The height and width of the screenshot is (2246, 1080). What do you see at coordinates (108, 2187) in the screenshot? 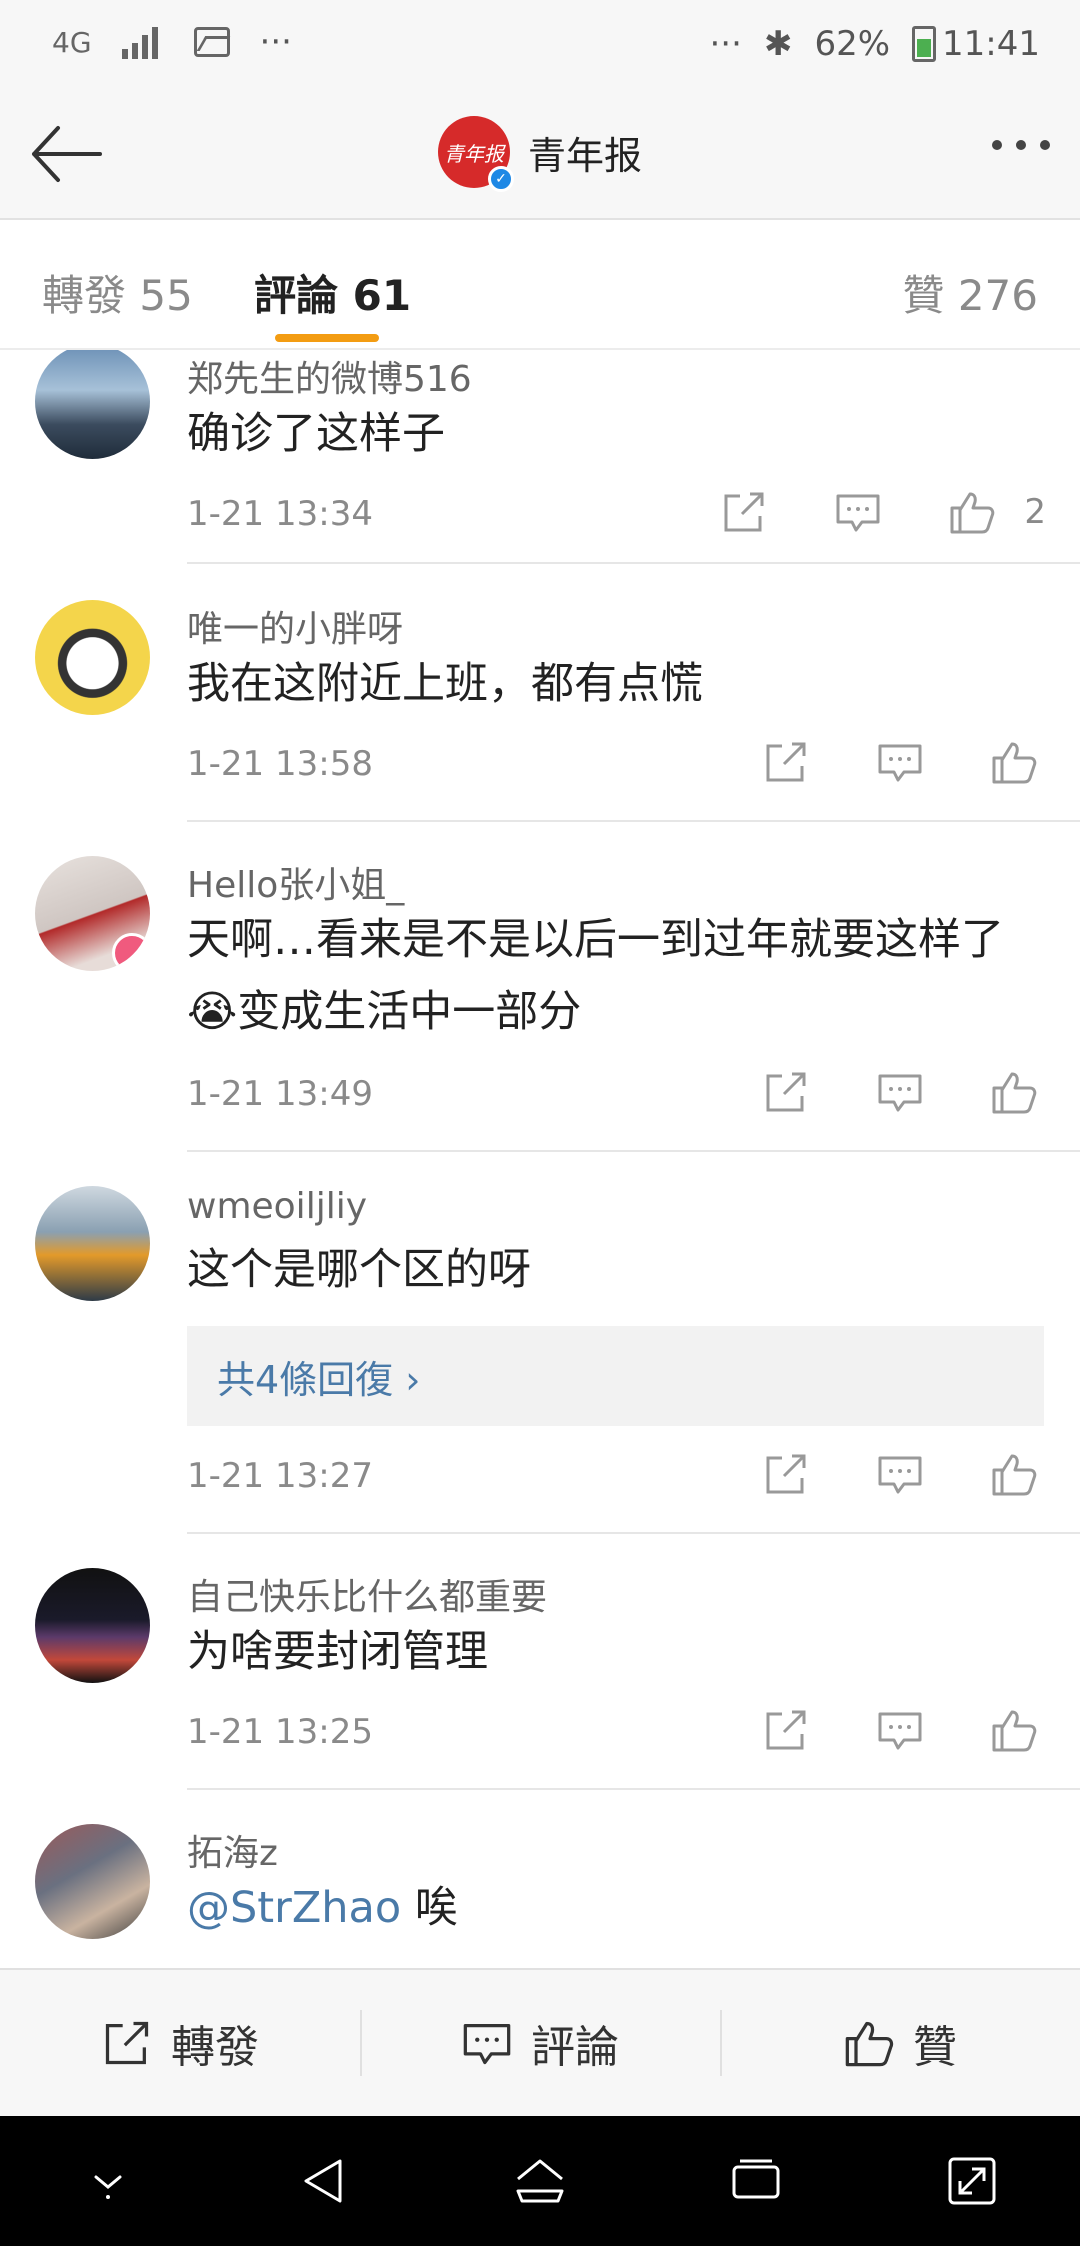
I see `chevron-down-icon` at bounding box center [108, 2187].